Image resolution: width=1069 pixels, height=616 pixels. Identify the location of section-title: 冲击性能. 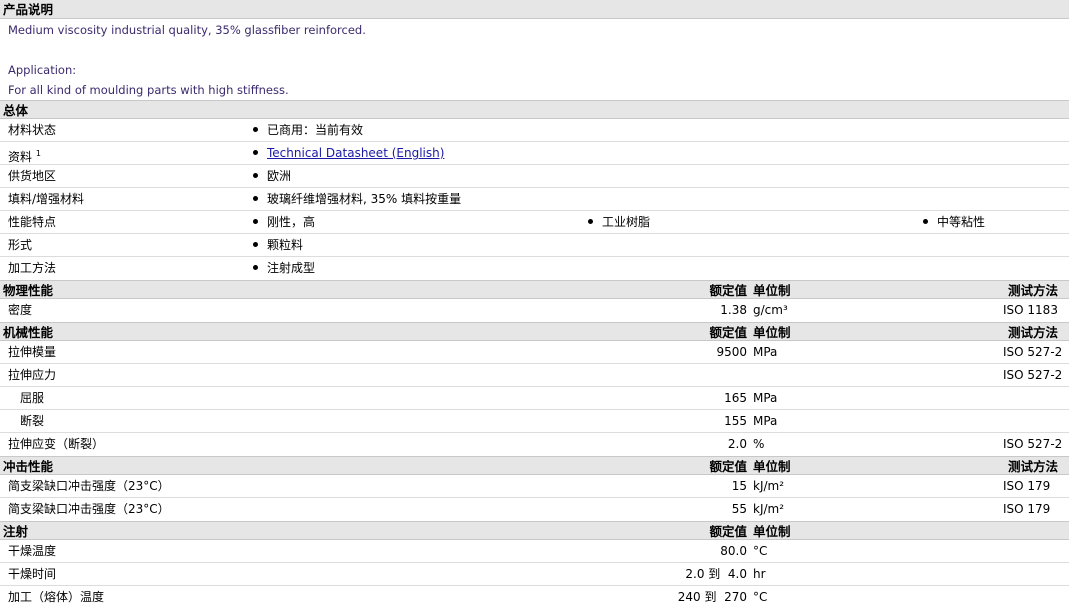
(28, 466).